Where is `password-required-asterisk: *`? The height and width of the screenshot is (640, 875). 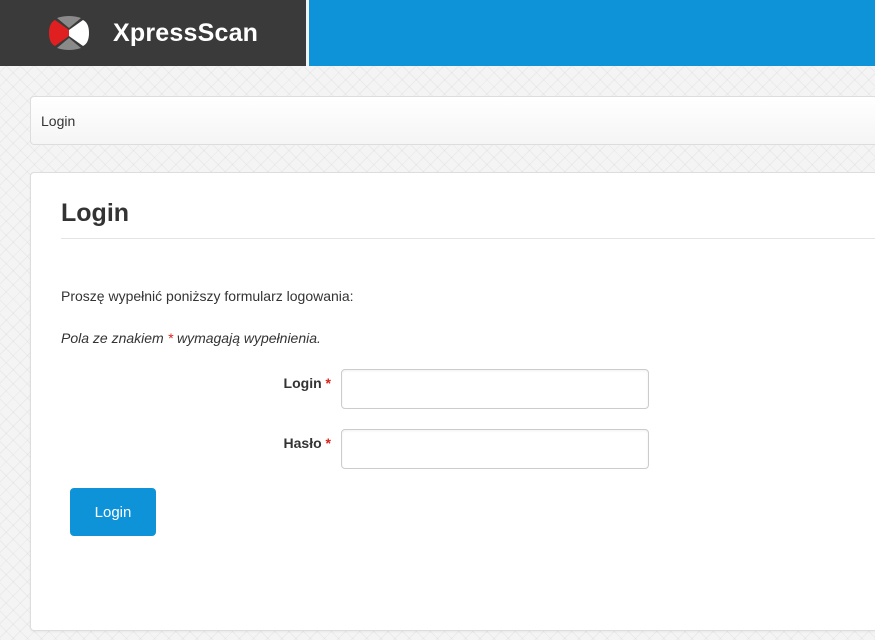
password-required-asterisk: * is located at coordinates (328, 443).